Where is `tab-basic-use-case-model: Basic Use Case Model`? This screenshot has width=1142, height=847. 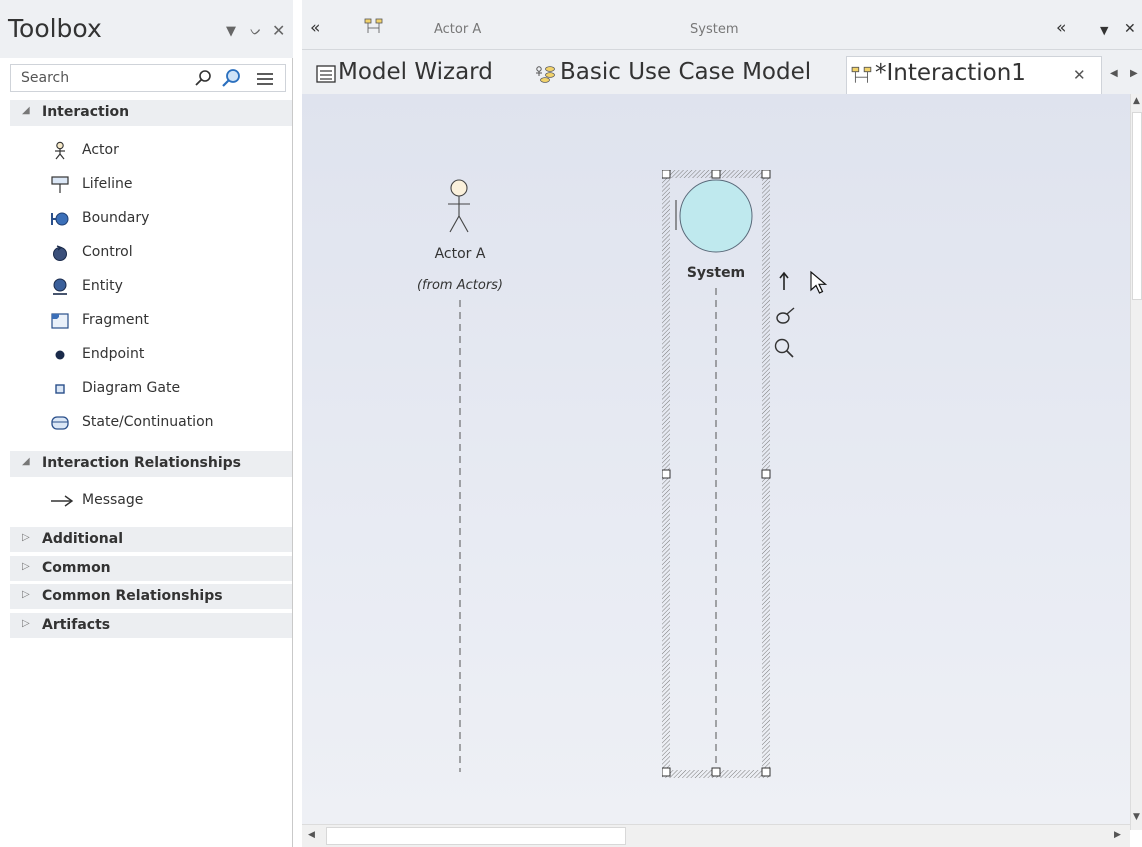
tab-basic-use-case-model: Basic Use Case Model is located at coordinates (684, 75).